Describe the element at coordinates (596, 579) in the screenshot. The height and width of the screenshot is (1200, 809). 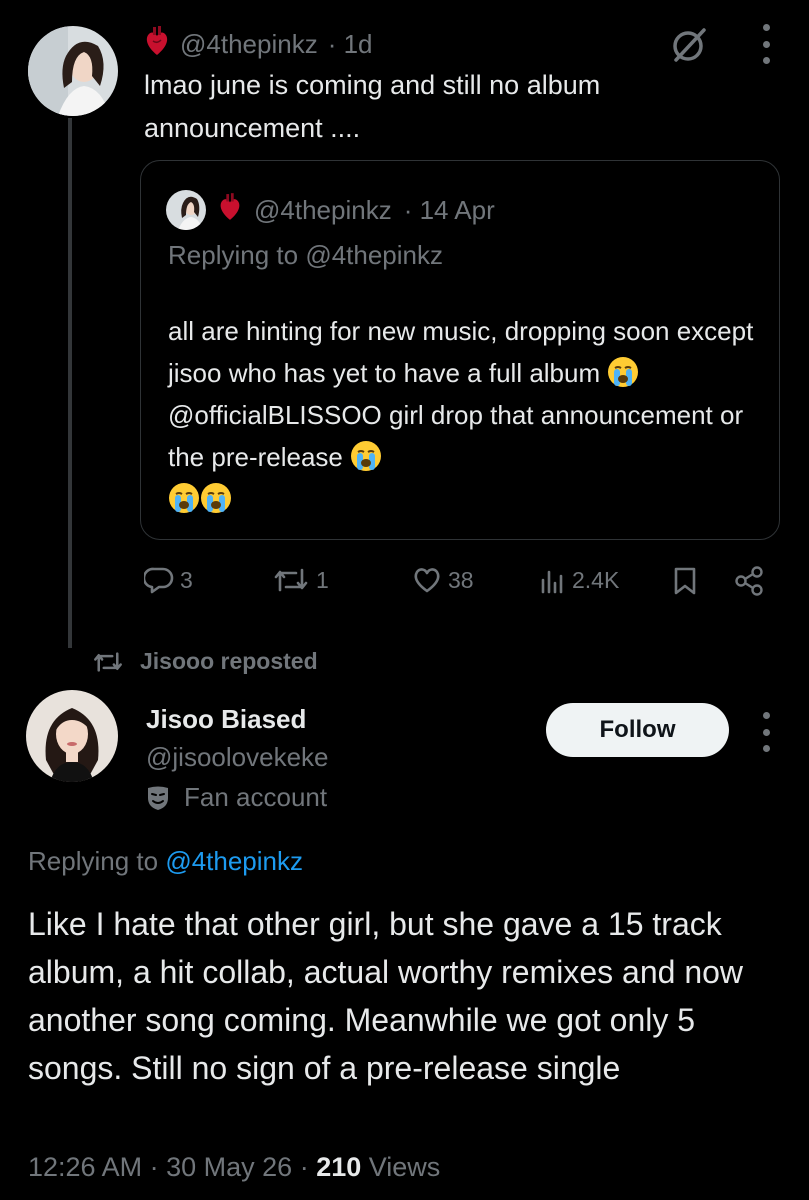
I see `views-count: 2.4K` at that location.